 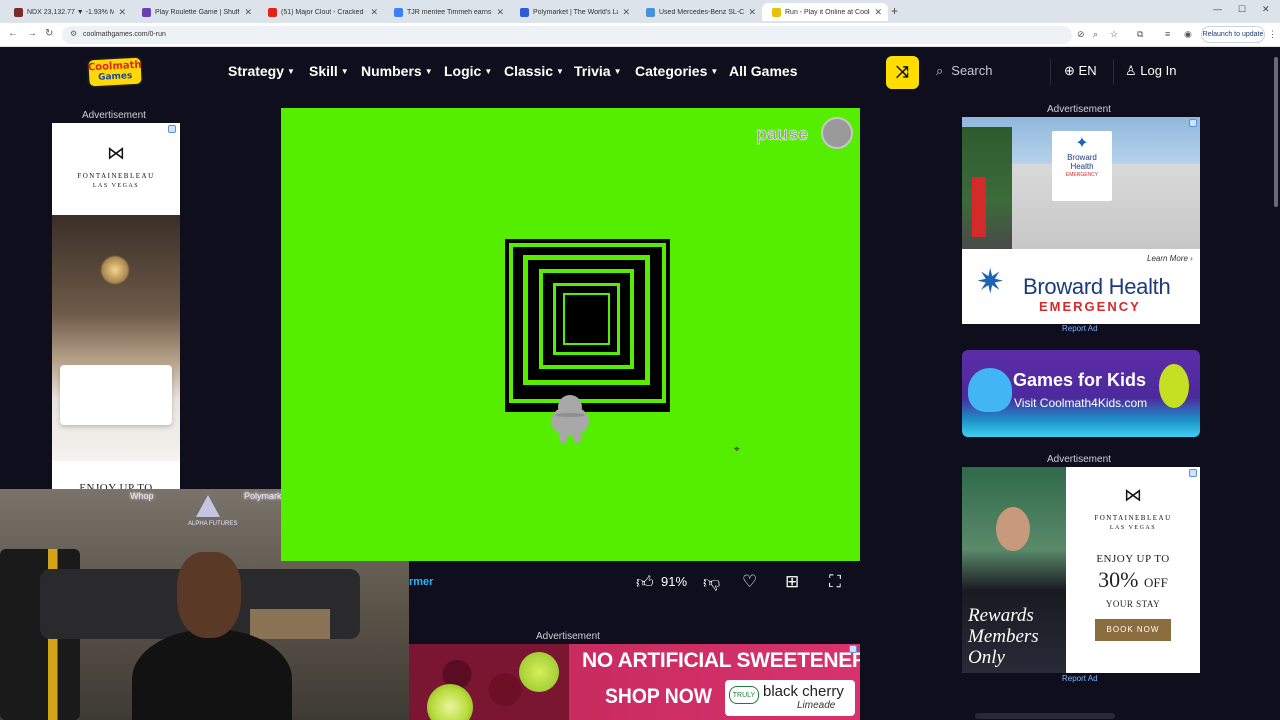 I want to click on pause-label: pause, so click(x=782, y=134).